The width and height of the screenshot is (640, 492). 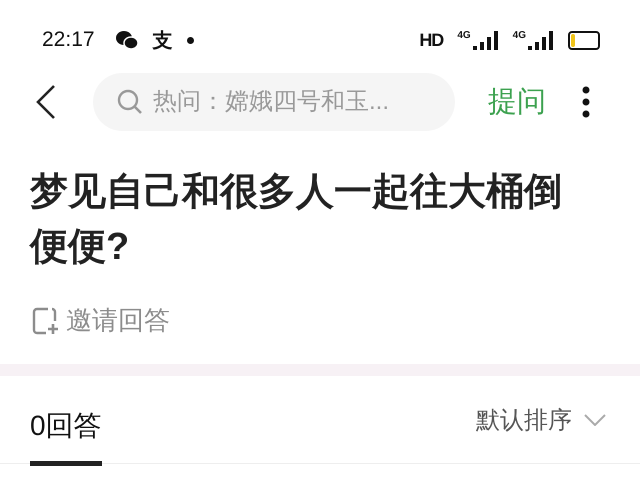 I want to click on clock-time: 22:17, so click(x=68, y=40).